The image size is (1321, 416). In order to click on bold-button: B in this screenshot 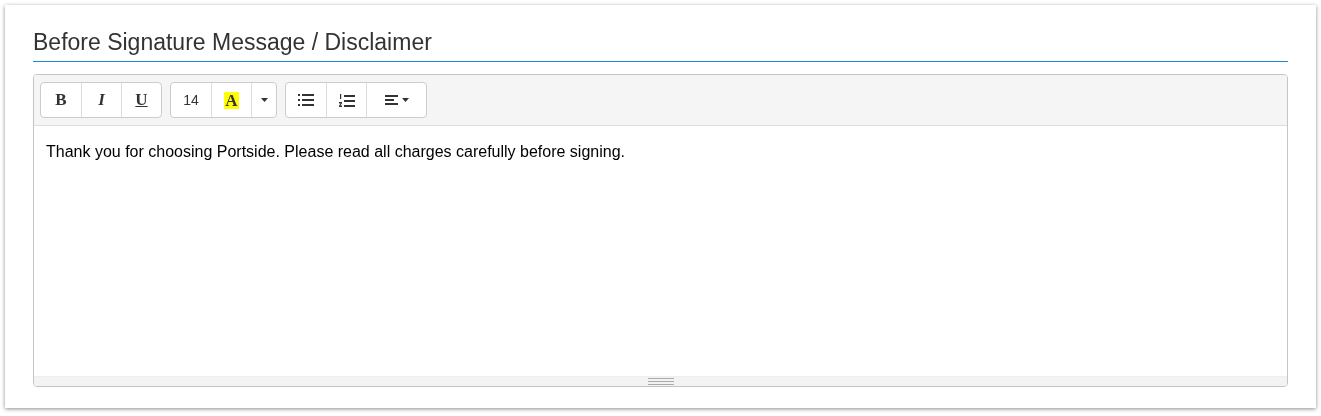, I will do `click(61, 100)`.